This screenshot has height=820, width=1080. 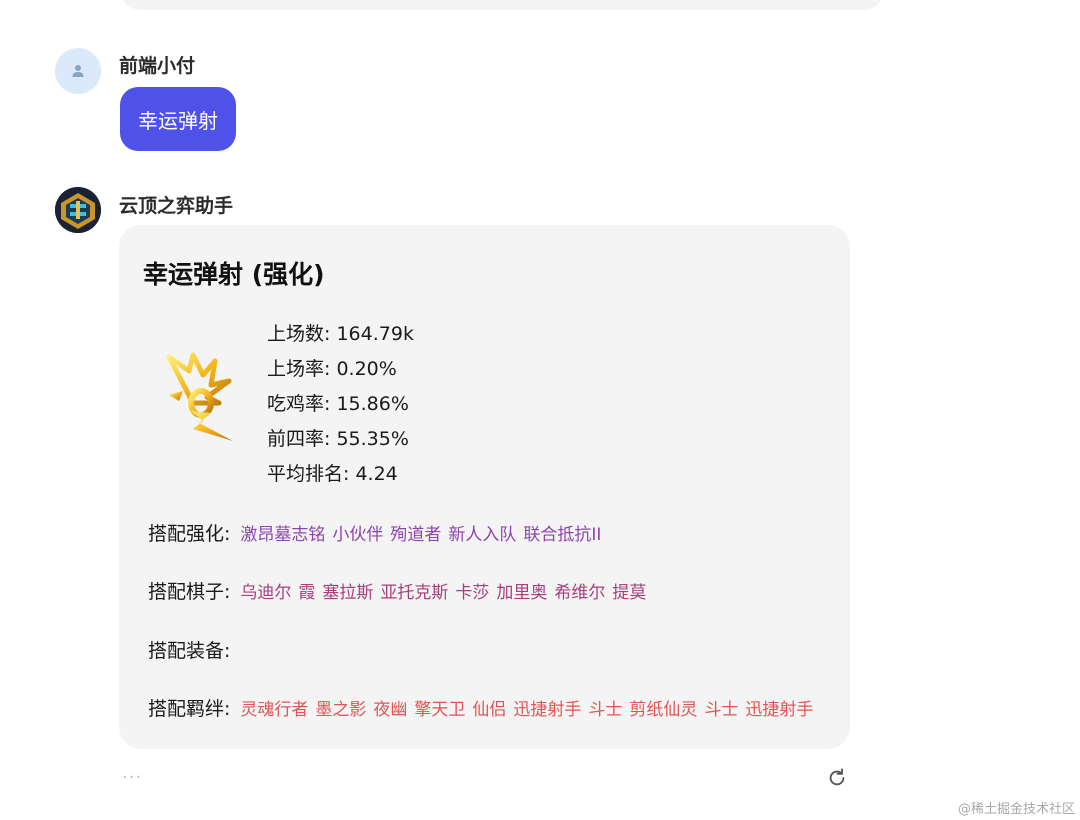 I want to click on trait-link: 灵魂行者, so click(x=274, y=707).